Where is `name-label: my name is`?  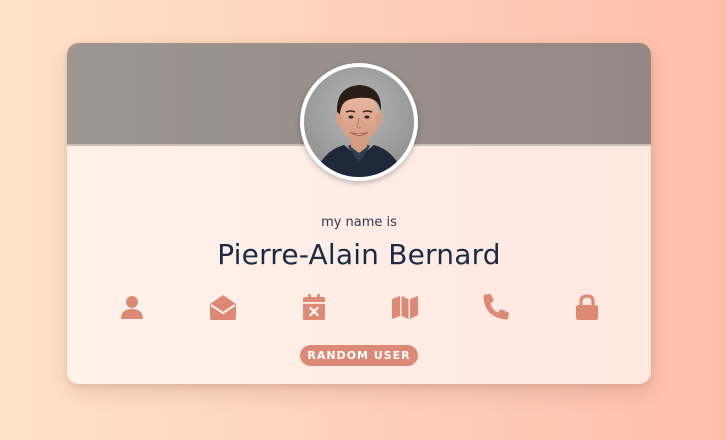
name-label: my name is is located at coordinates (359, 222).